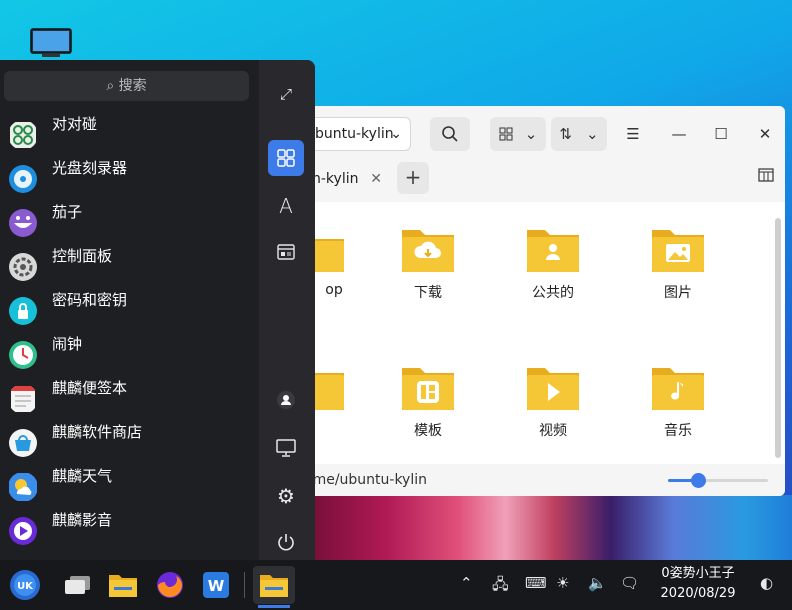  What do you see at coordinates (23, 487) in the screenshot?
I see `kylin-weather-icon` at bounding box center [23, 487].